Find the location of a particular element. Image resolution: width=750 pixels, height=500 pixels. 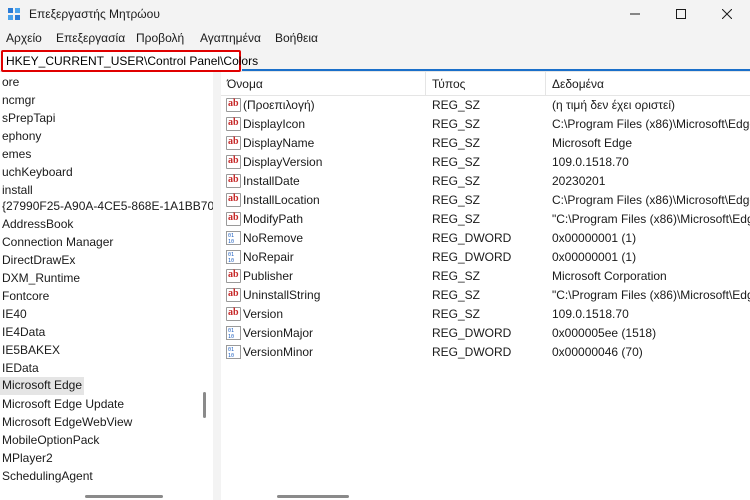

tree-item: {27990F25-A90A-4CE5-868E-1A1BB70 is located at coordinates (106, 207).